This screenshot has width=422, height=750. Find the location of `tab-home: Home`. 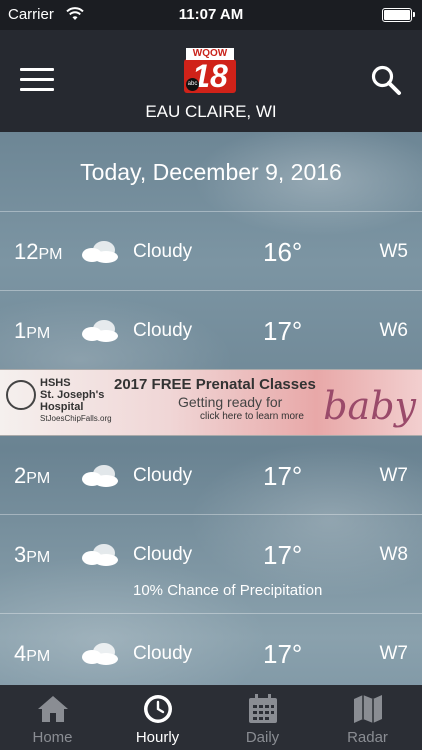

tab-home: Home is located at coordinates (52, 717).